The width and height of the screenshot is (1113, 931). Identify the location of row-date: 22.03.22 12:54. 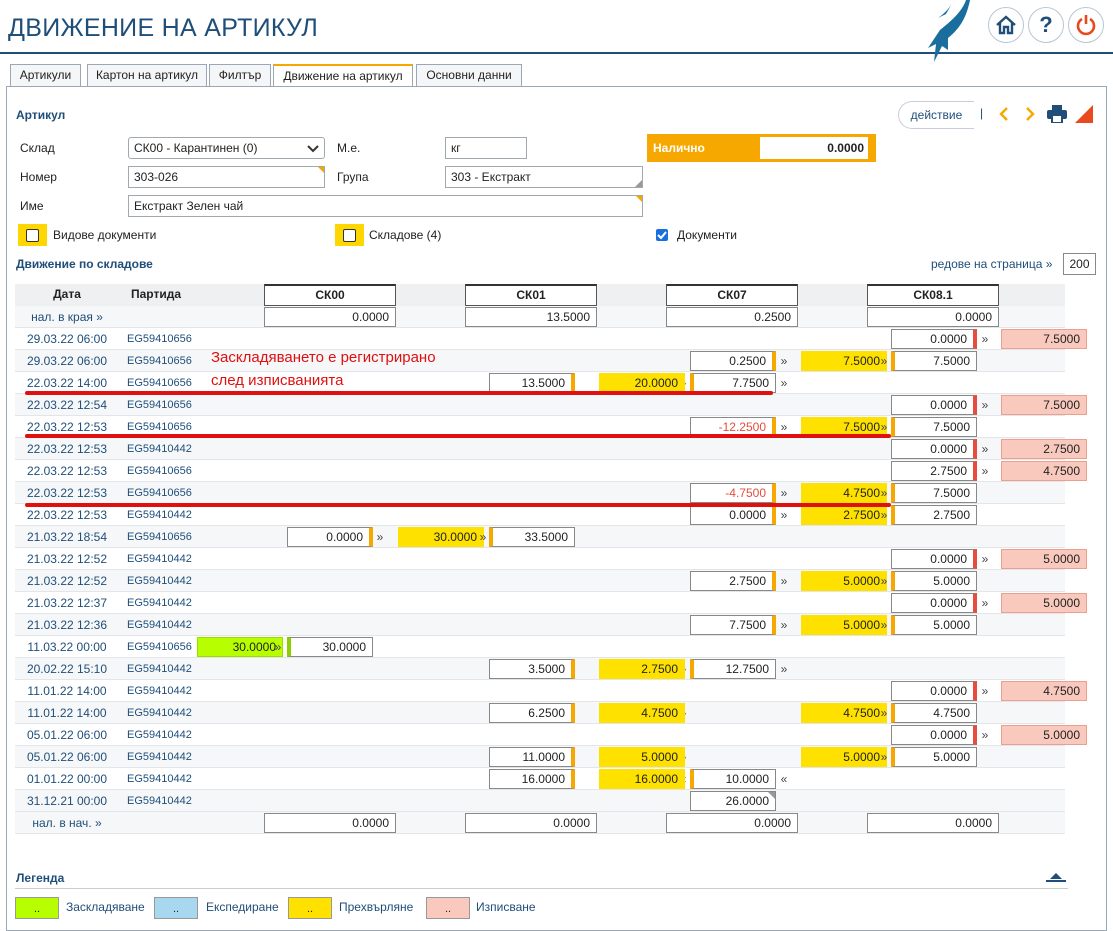
(67, 405).